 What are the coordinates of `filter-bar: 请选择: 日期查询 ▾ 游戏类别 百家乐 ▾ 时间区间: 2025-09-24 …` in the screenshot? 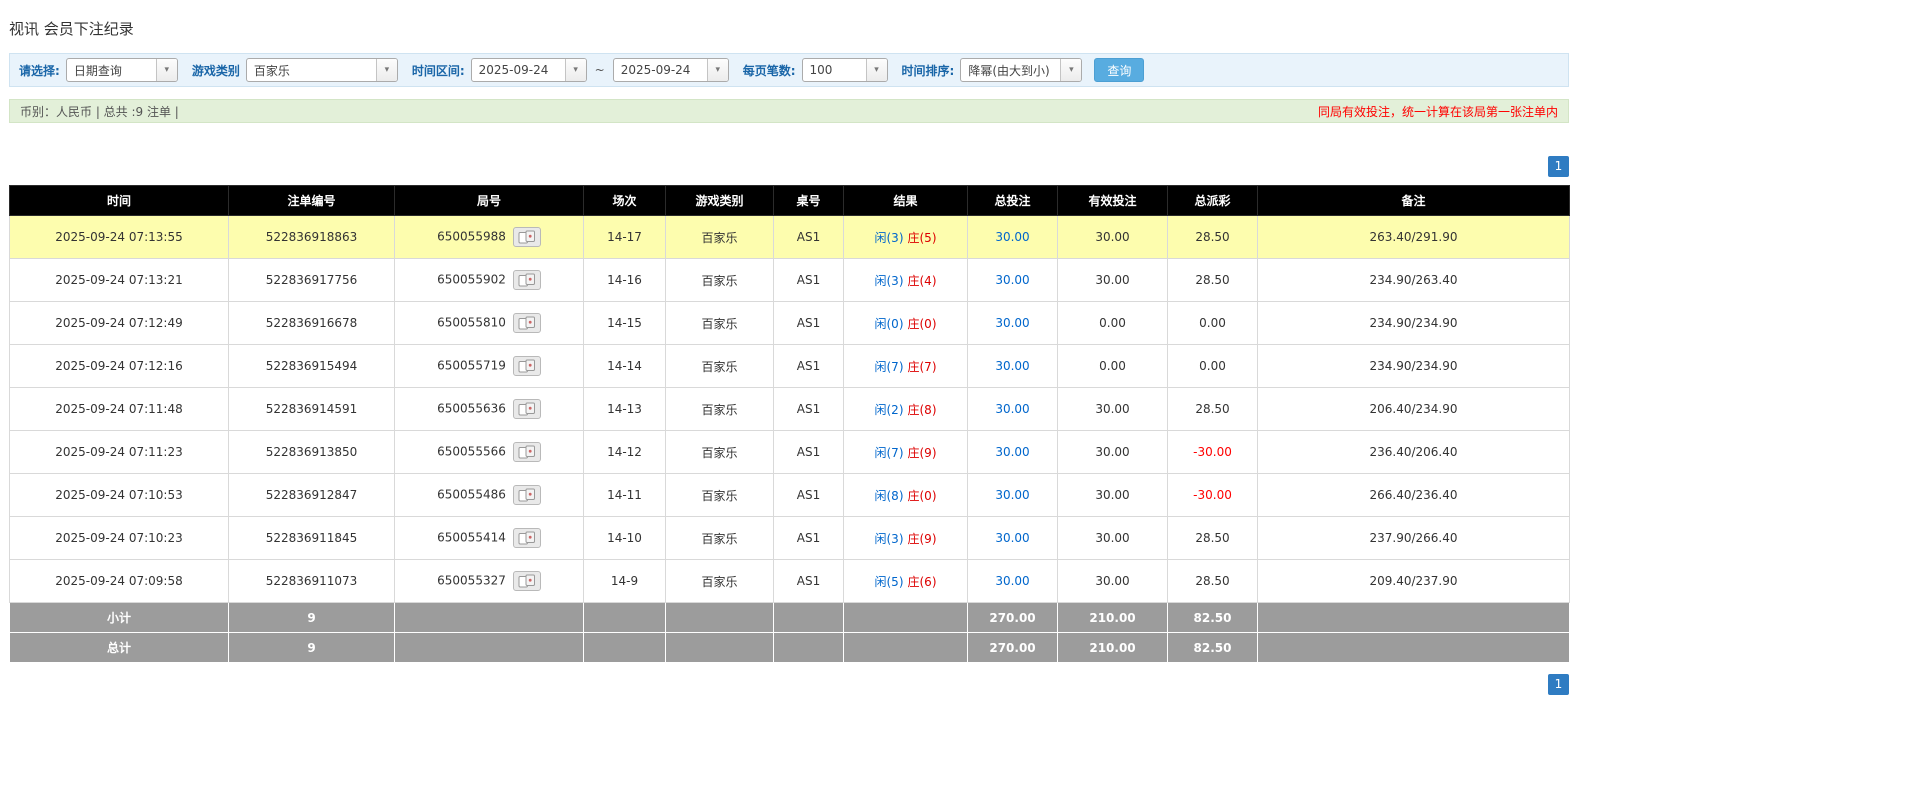 It's located at (789, 70).